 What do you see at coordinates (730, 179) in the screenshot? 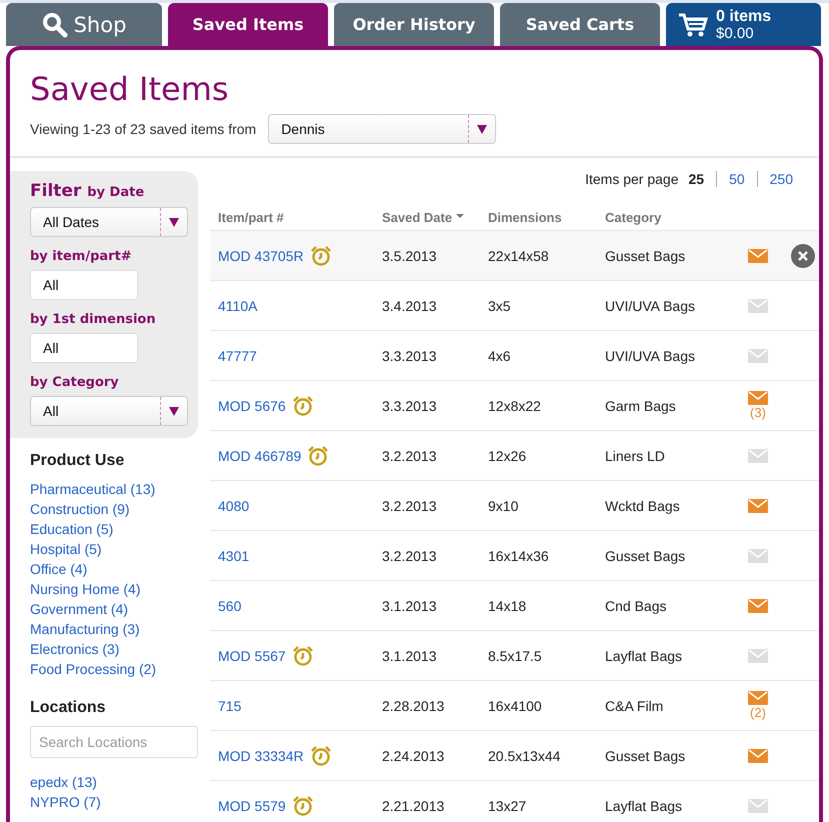
I see `page-size-option: 50` at bounding box center [730, 179].